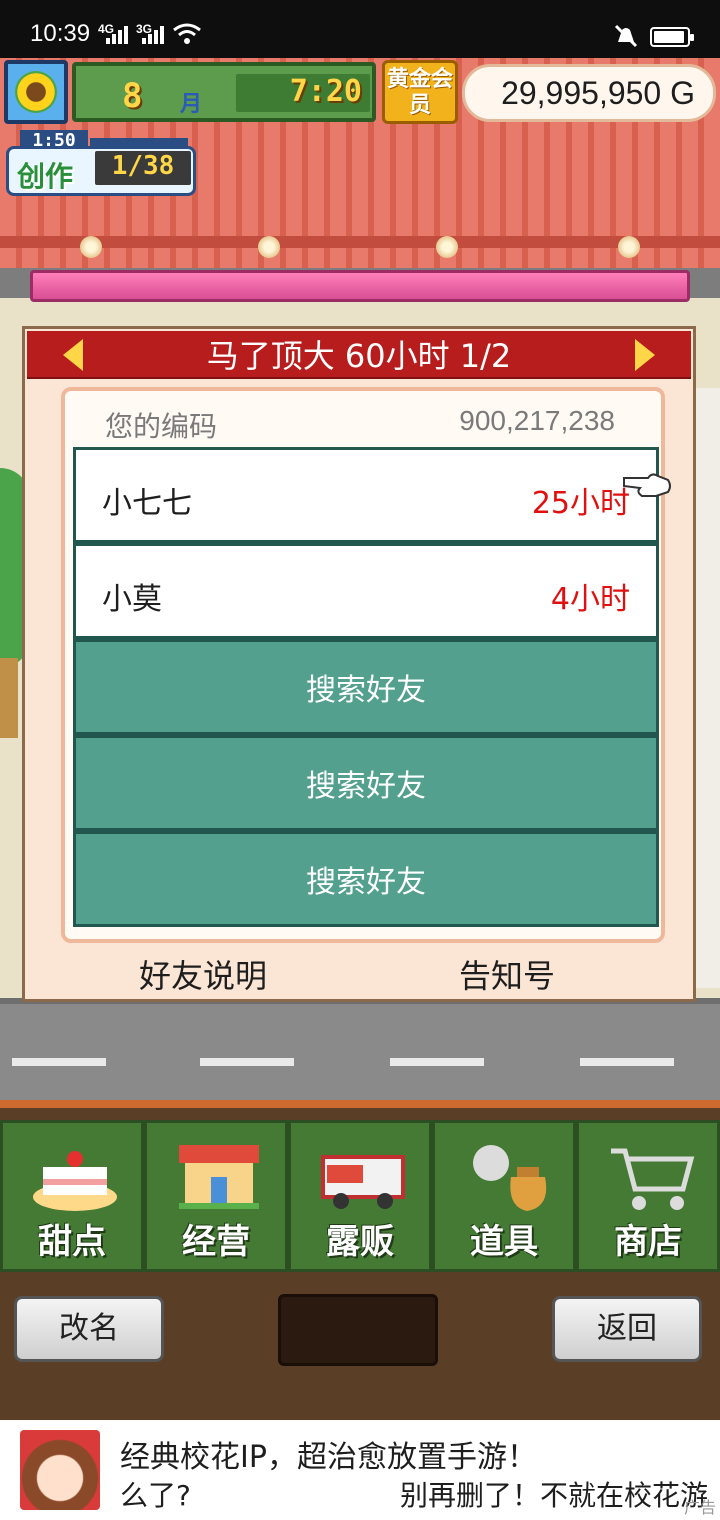 This screenshot has width=720, height=1520. I want to click on cake-icon, so click(75, 1181).